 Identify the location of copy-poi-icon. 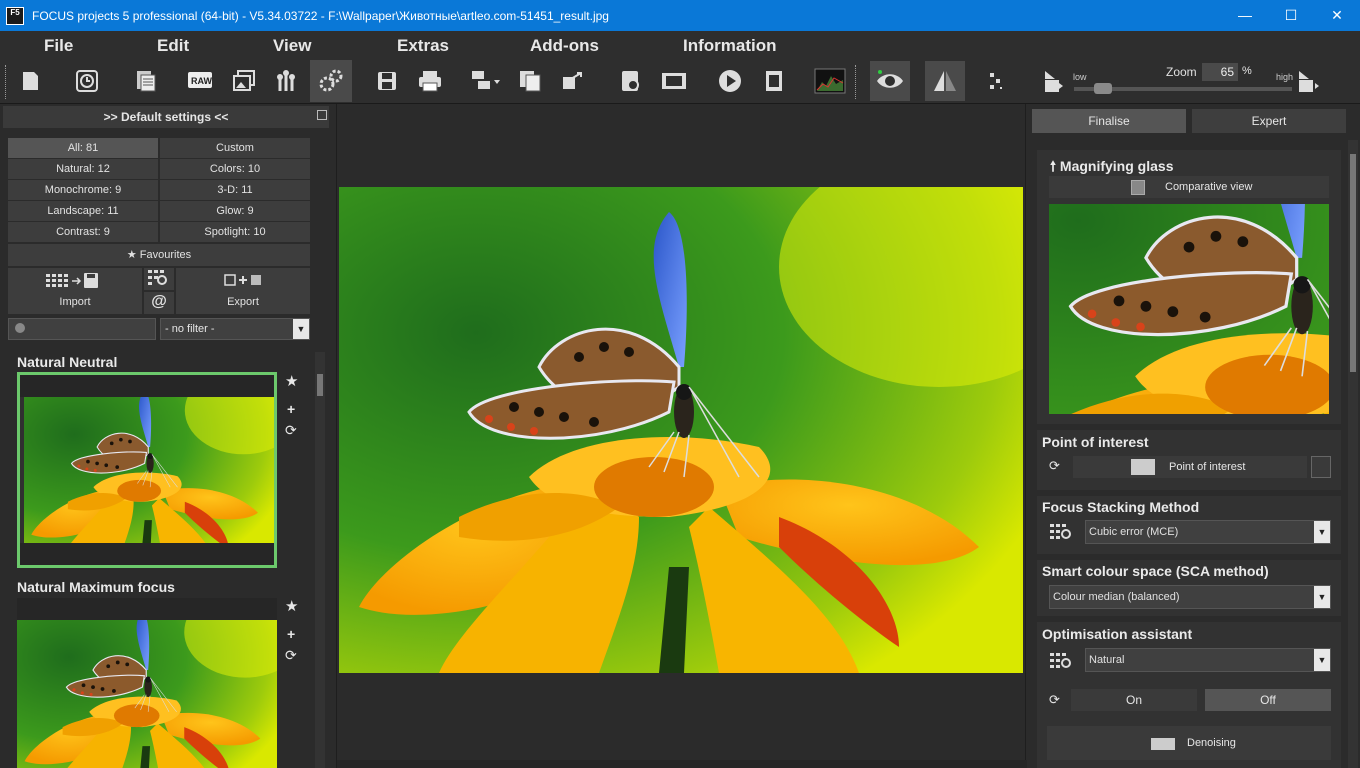
(1321, 467).